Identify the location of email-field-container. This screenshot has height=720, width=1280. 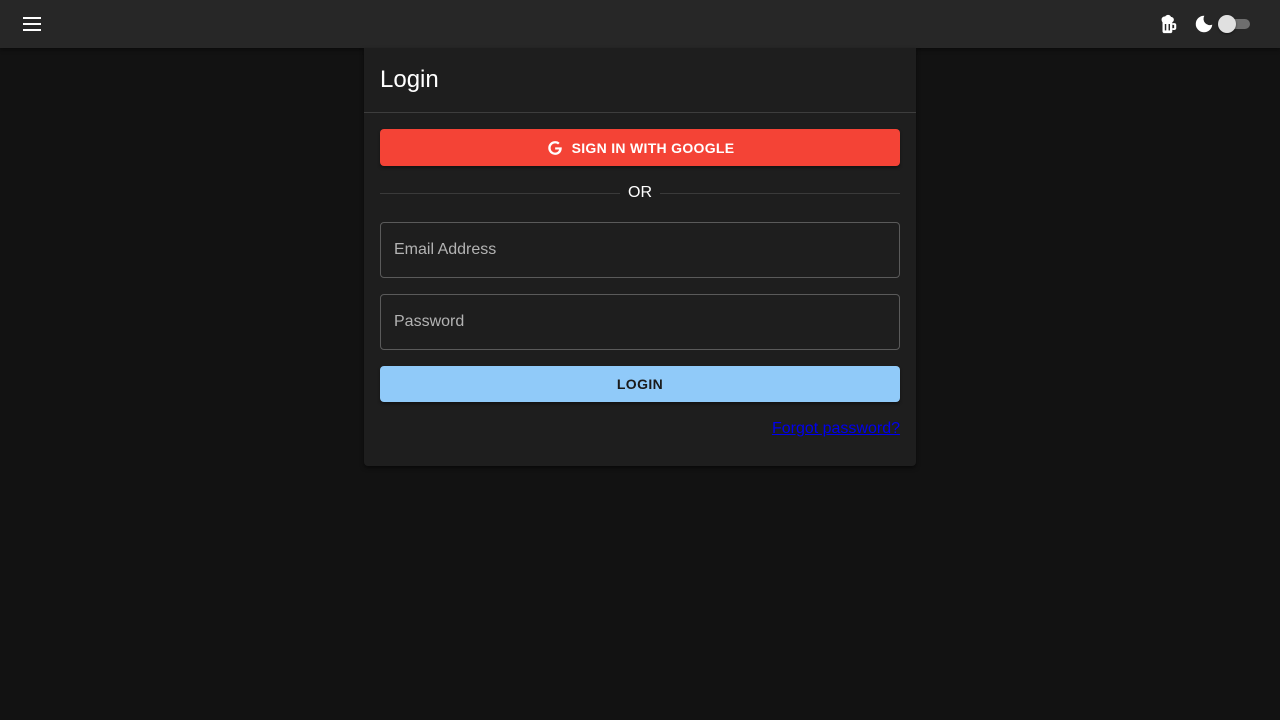
(640, 250).